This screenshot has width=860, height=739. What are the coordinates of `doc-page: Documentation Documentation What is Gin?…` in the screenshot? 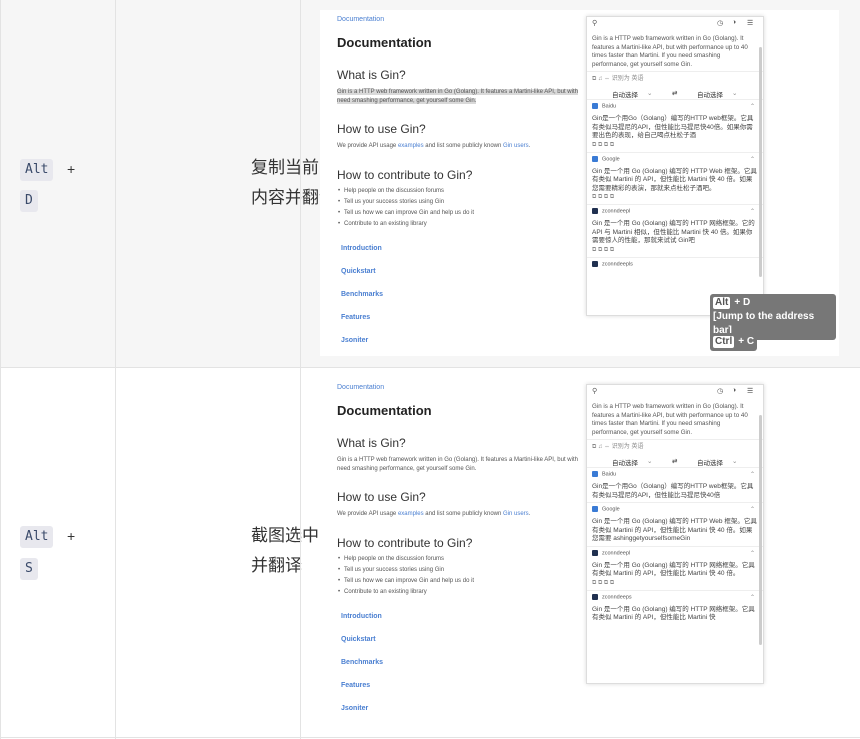 It's located at (455, 553).